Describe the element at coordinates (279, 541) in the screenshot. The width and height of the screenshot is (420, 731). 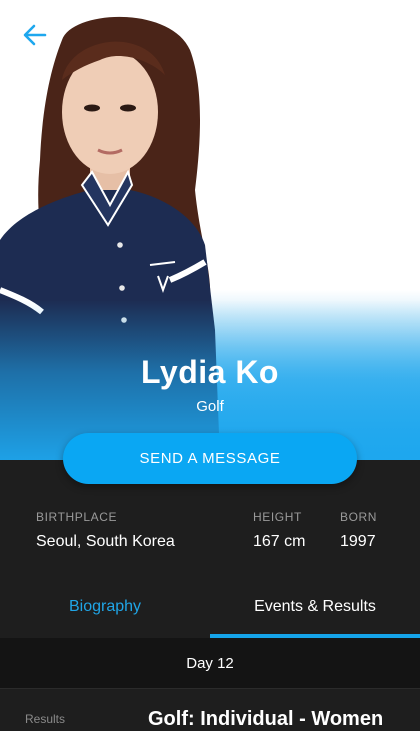
I see `fact-value: 167 cm` at that location.